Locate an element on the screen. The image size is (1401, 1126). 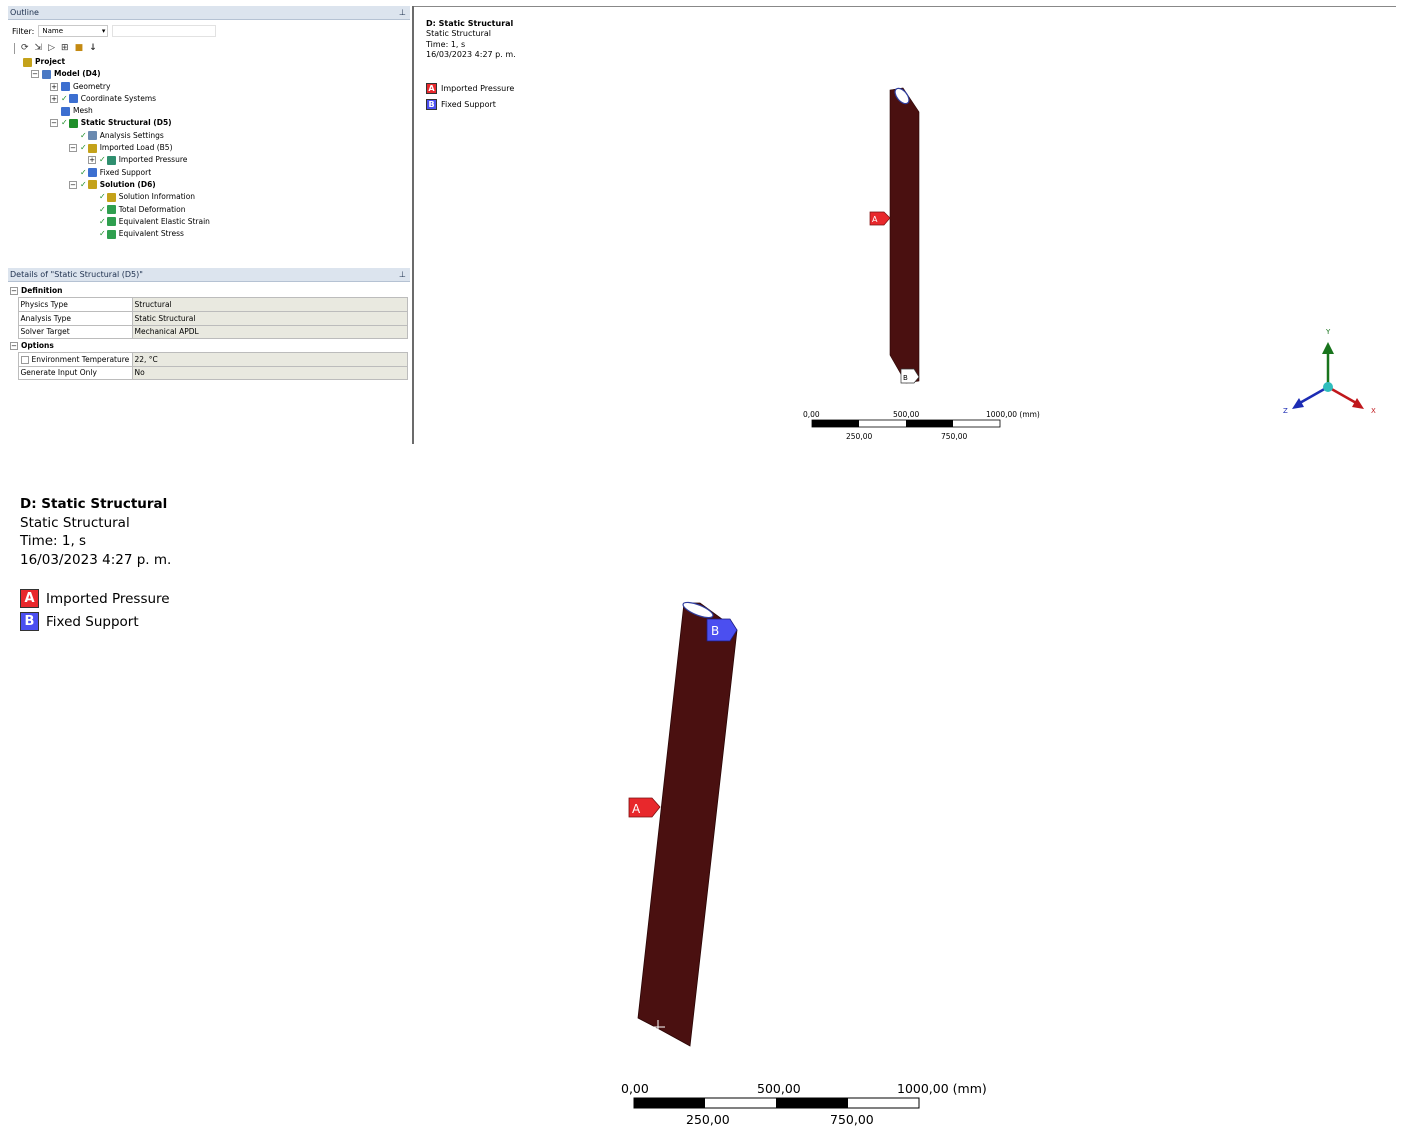
load-marker-a-small: A is located at coordinates (880, 218).